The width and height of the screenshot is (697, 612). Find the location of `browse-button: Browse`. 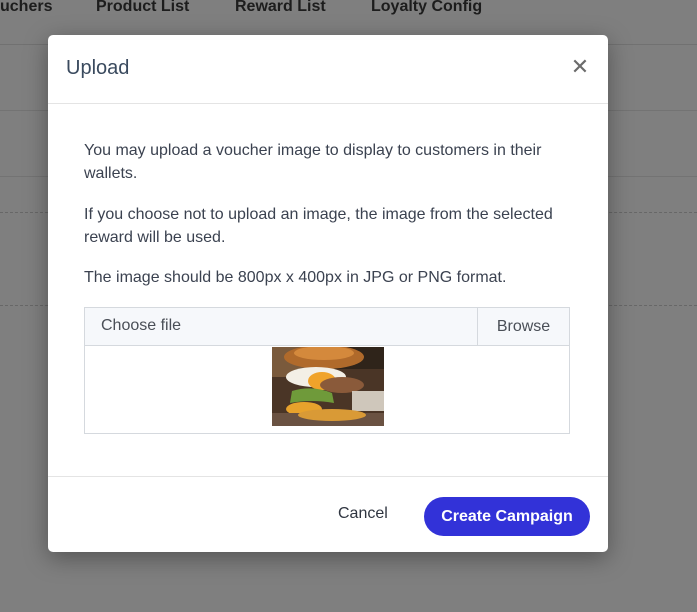

browse-button: Browse is located at coordinates (523, 326).